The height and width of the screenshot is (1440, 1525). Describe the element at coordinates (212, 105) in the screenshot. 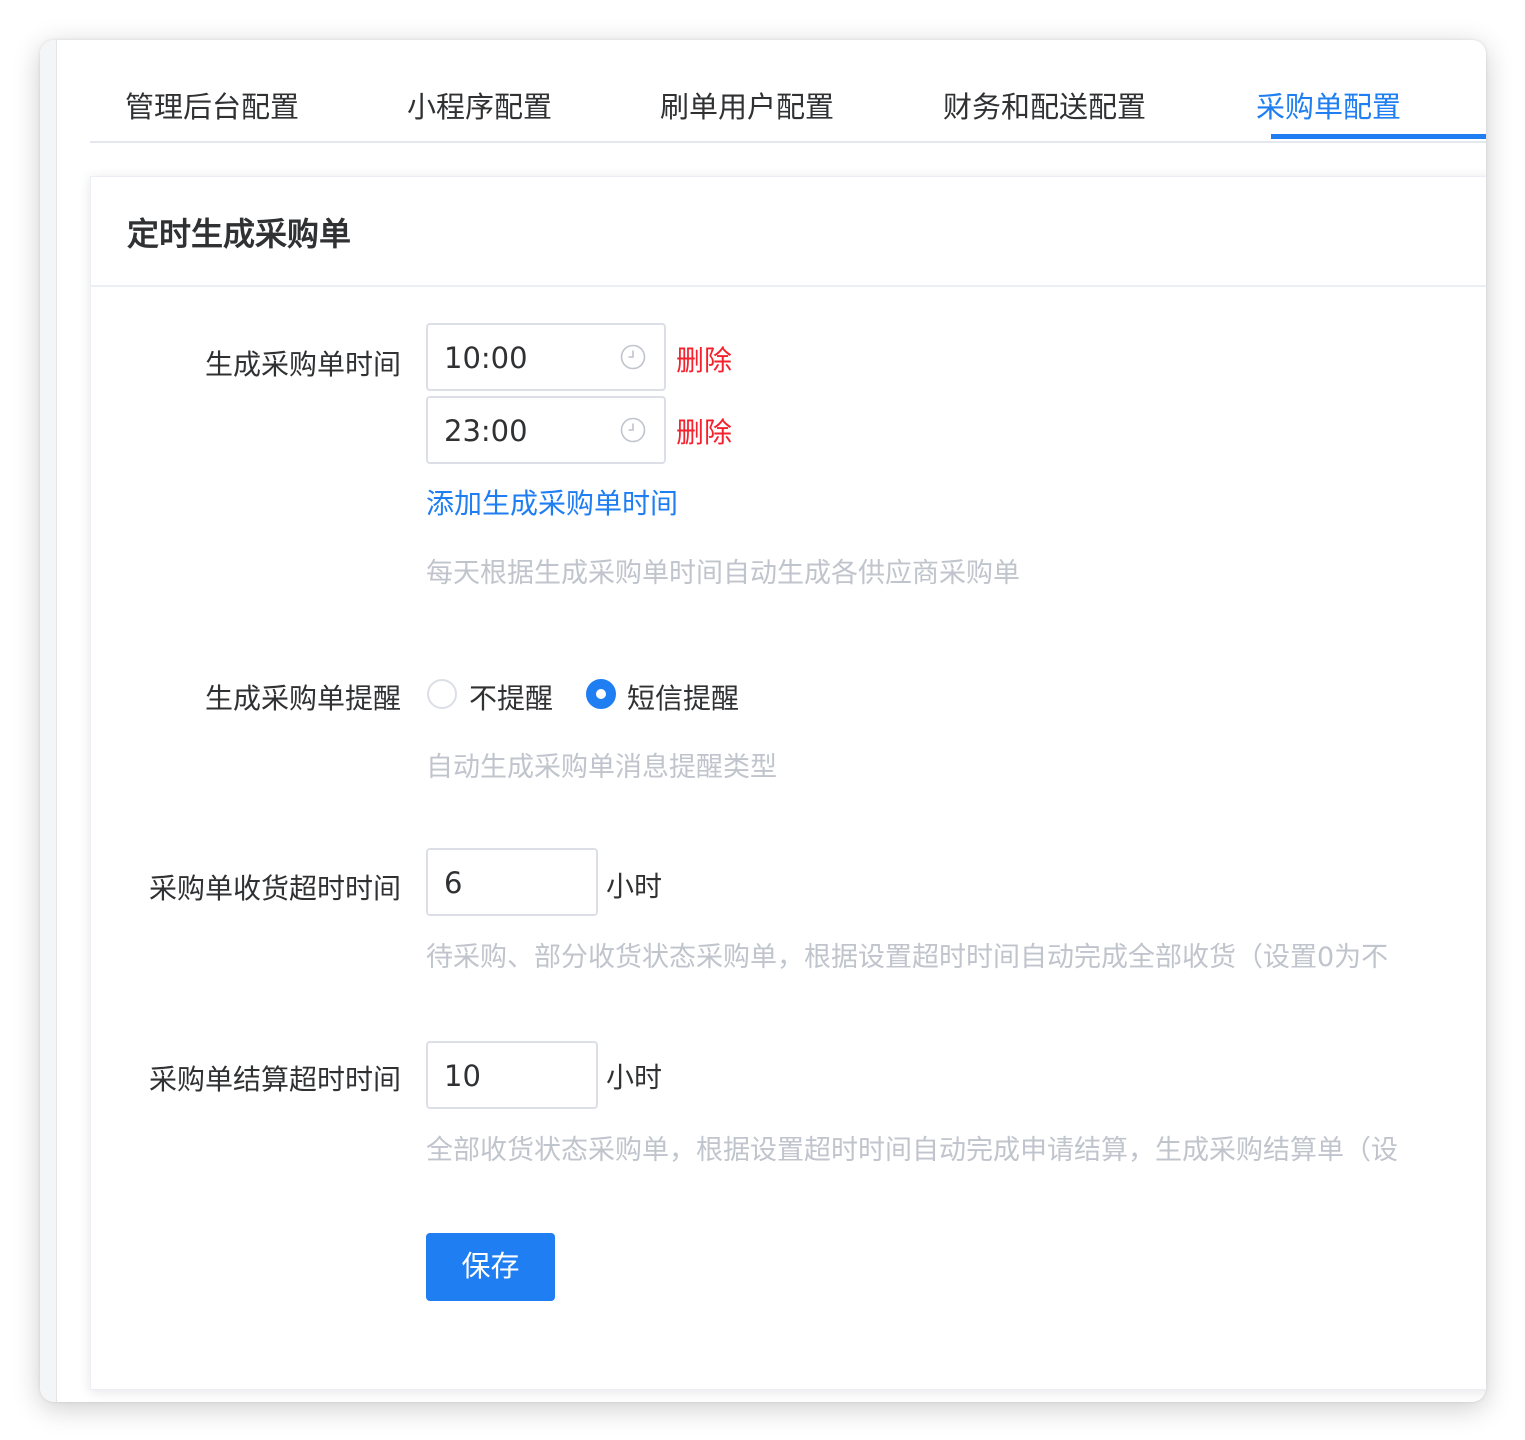

I see `tab-admin-config: 管理后台配置` at that location.